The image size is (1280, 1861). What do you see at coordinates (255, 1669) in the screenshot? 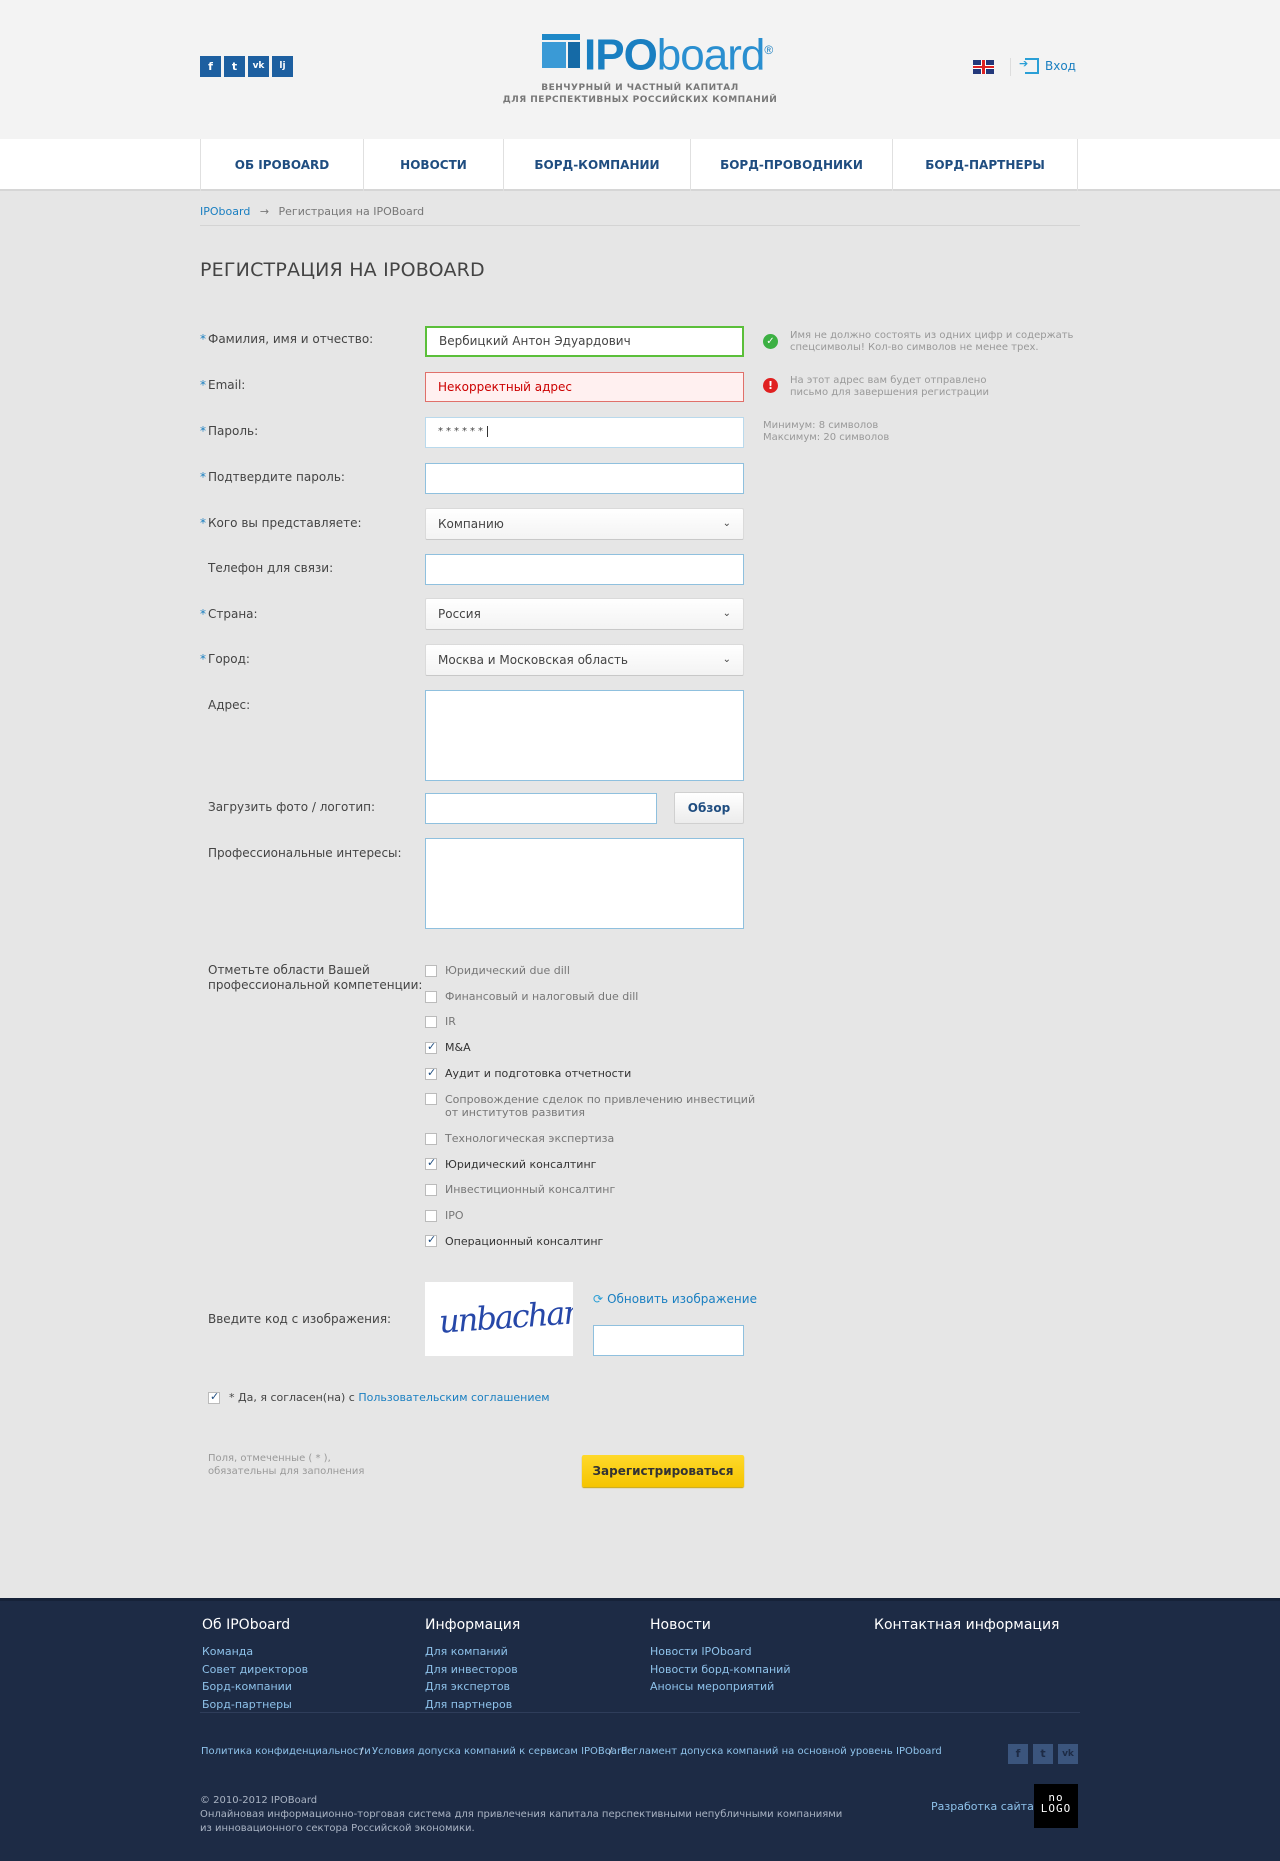
I see `footer-link: Совет директоров` at bounding box center [255, 1669].